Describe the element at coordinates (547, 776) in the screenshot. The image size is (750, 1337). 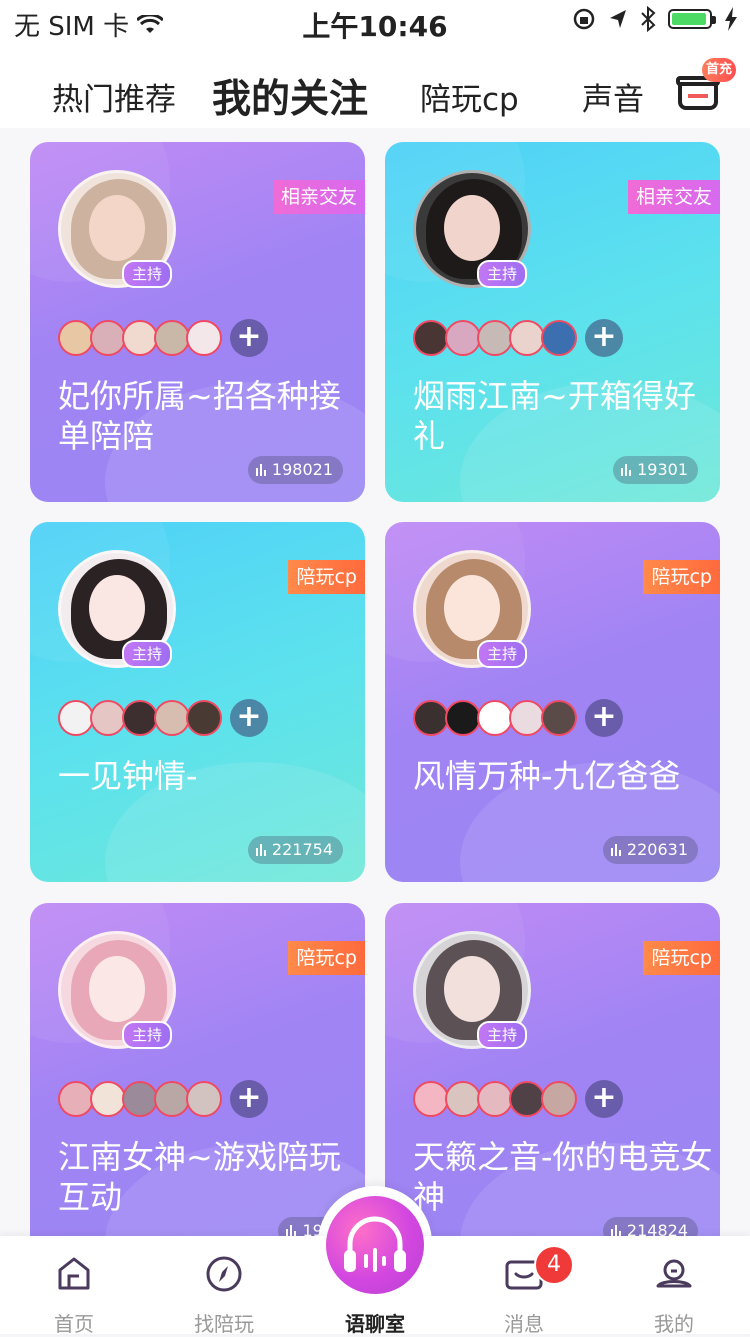
I see `room-title: 风情万种-九亿爸爸` at that location.